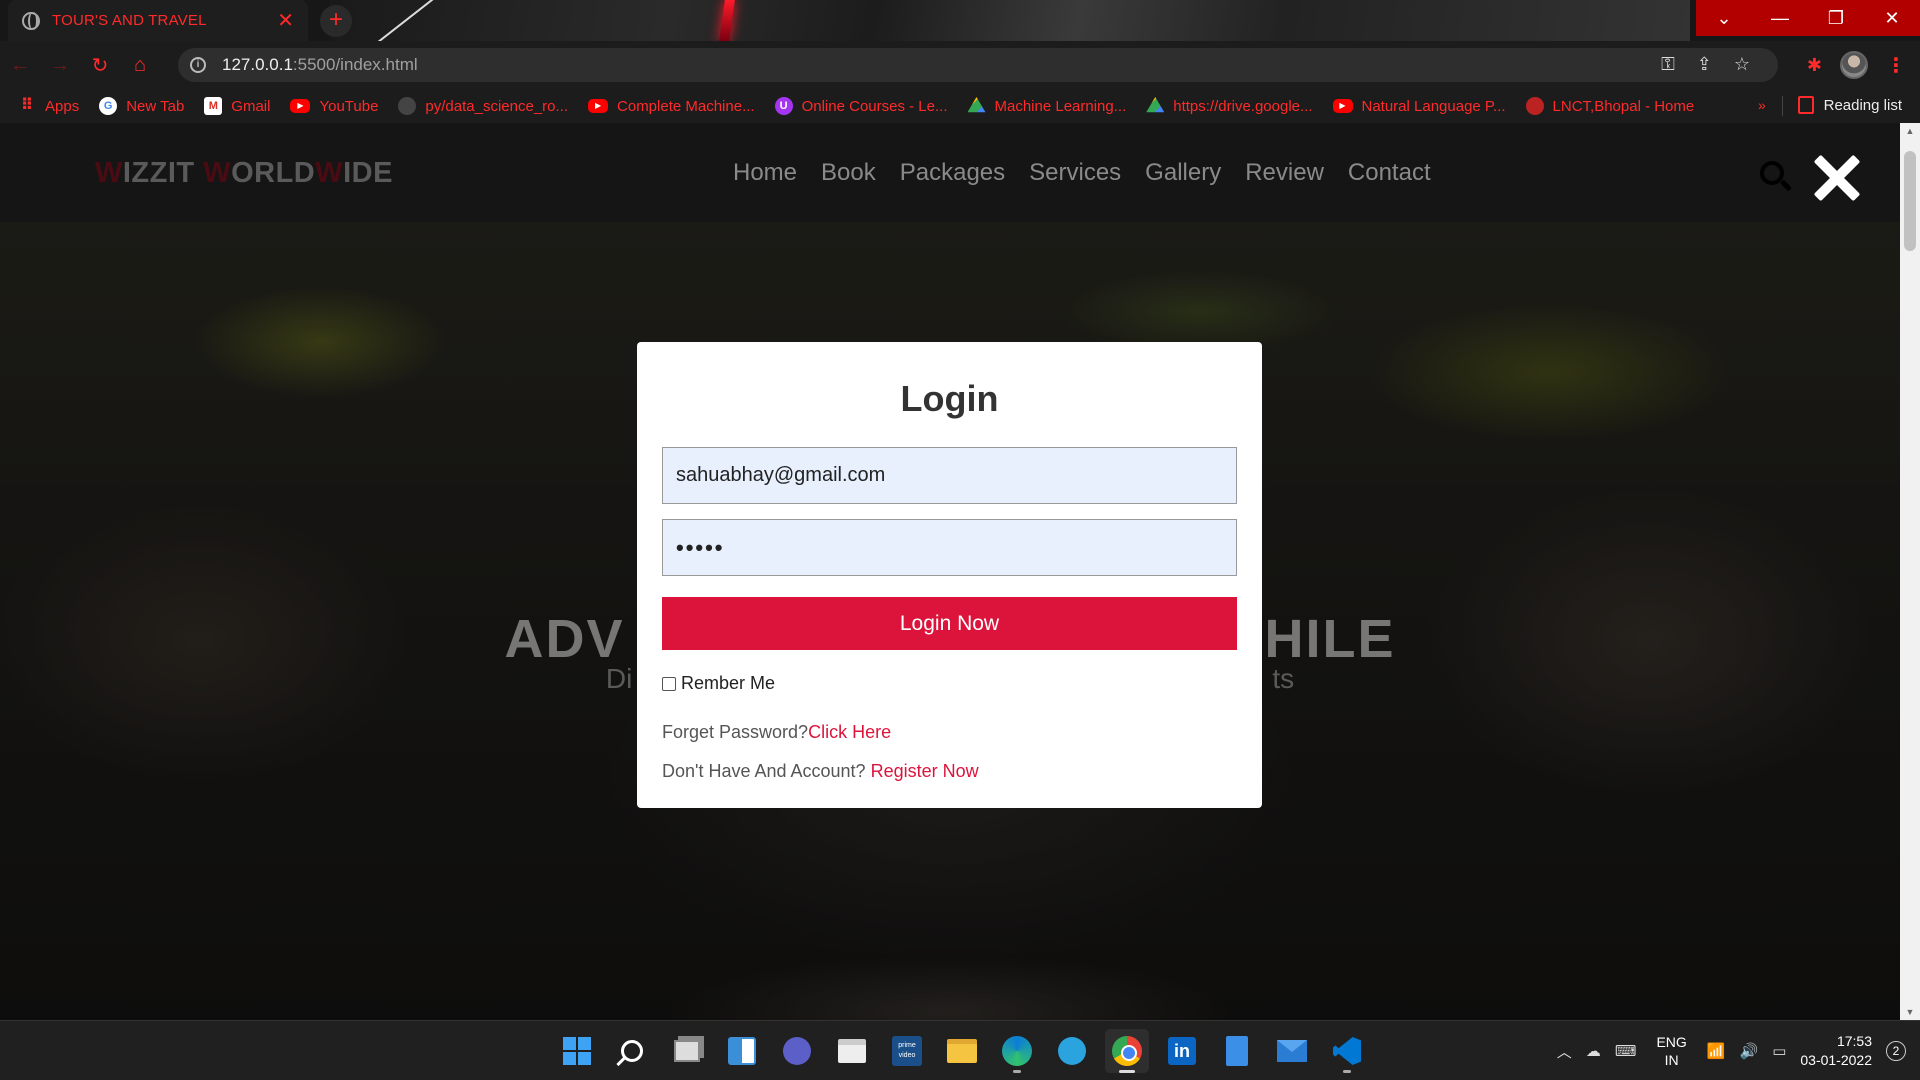 Image resolution: width=1920 pixels, height=1080 pixels. Describe the element at coordinates (1593, 1051) in the screenshot. I see `onedrive-cloud-icon: ☁` at that location.